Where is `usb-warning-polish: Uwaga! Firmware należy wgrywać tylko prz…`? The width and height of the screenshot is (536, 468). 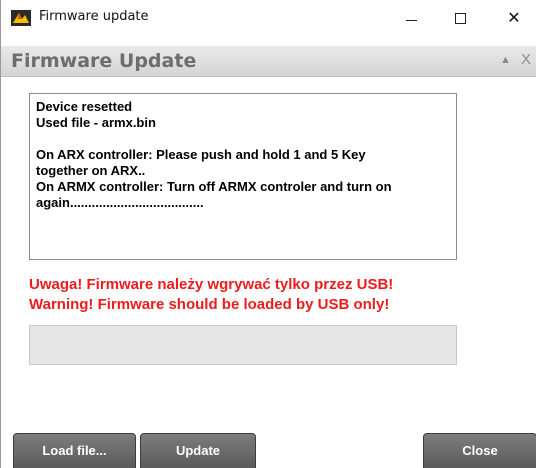
usb-warning-polish: Uwaga! Firmware należy wgrywać tylko prz… is located at coordinates (211, 284).